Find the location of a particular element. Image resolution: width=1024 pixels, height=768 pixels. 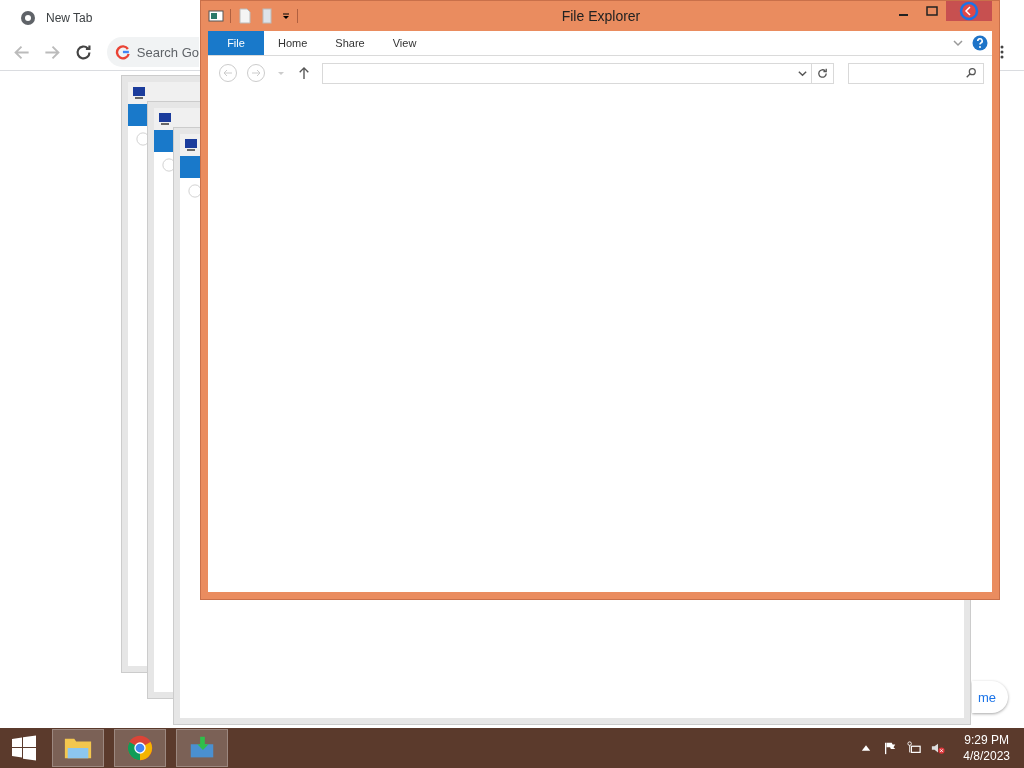

address-field is located at coordinates (567, 73).